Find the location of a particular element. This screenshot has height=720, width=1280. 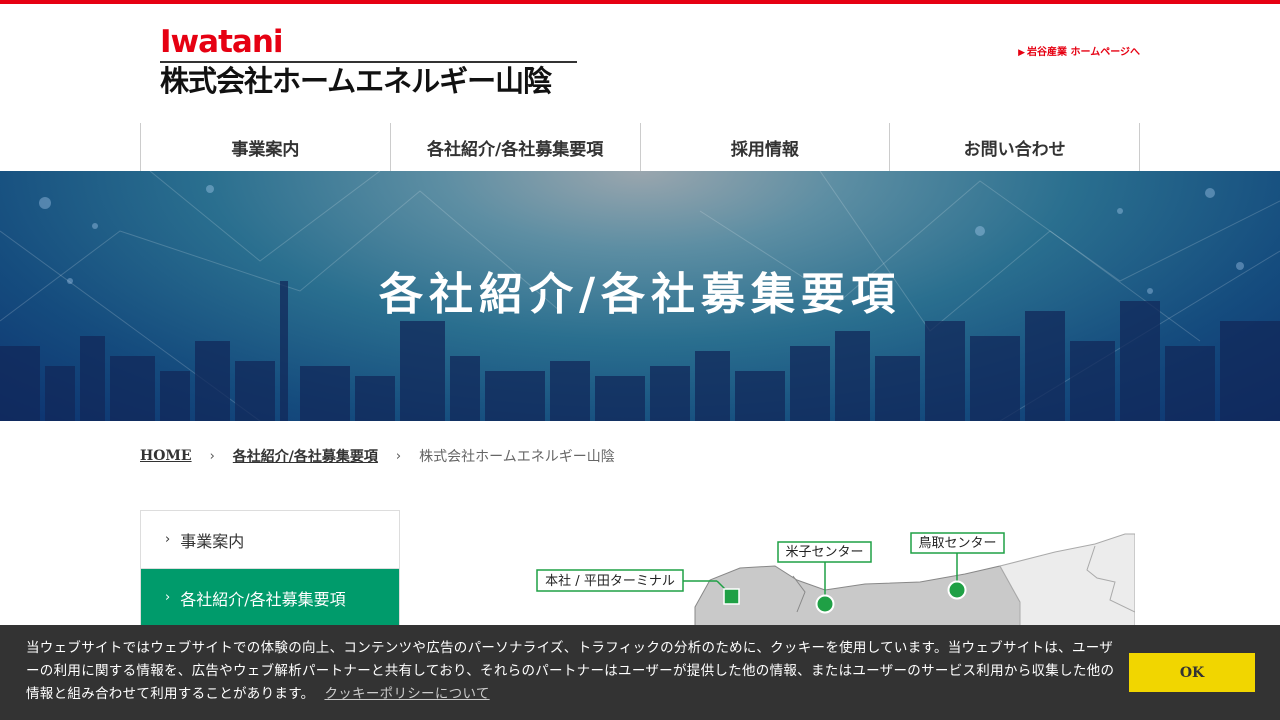

nav-item-business: 事業案内 is located at coordinates (265, 147).